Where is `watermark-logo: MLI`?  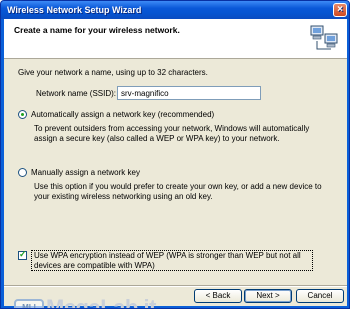 watermark-logo: MLI is located at coordinates (29, 303).